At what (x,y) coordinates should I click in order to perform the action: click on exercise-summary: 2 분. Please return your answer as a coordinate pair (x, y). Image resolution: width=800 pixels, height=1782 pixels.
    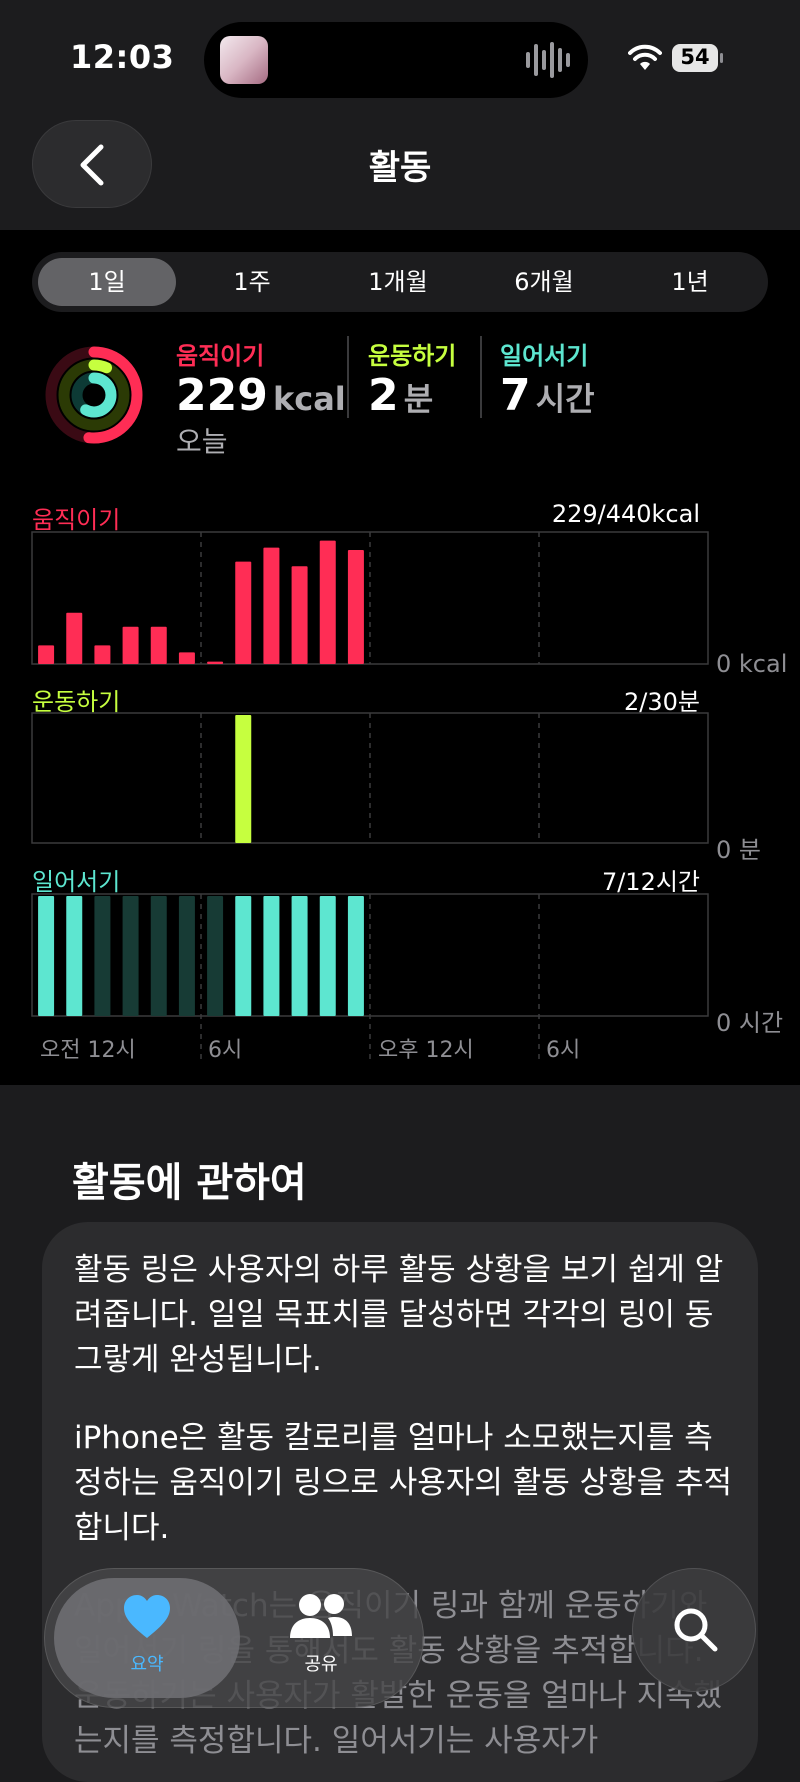
    Looking at the image, I should click on (400, 395).